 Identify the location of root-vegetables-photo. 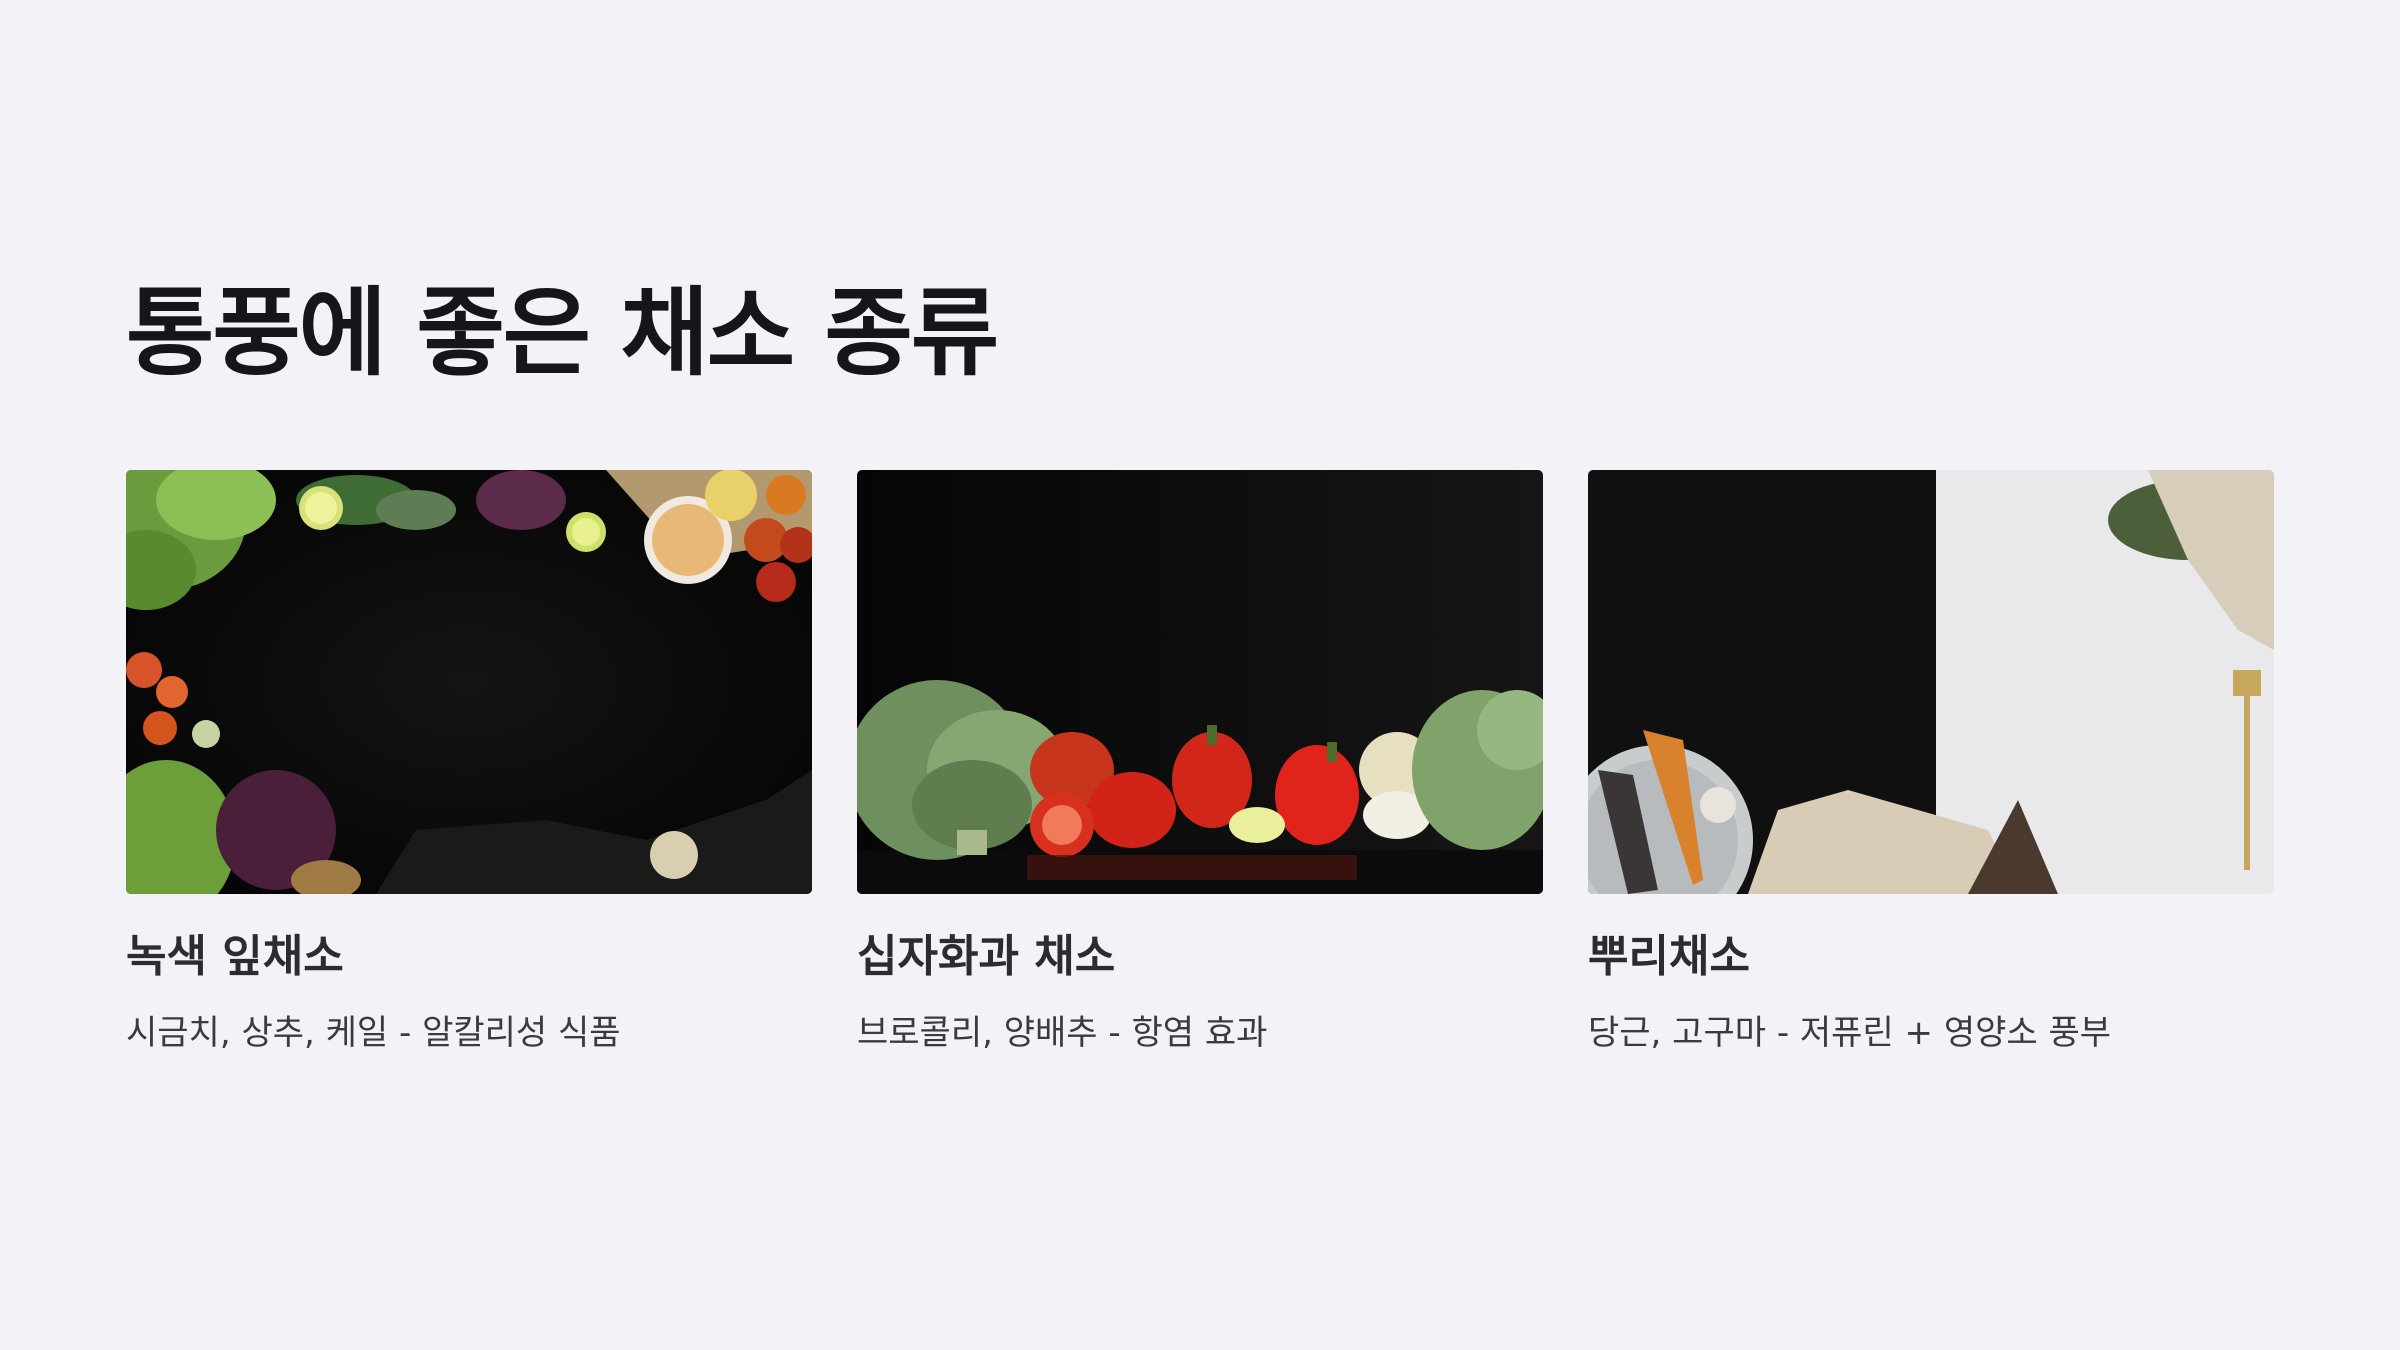
(1931, 682).